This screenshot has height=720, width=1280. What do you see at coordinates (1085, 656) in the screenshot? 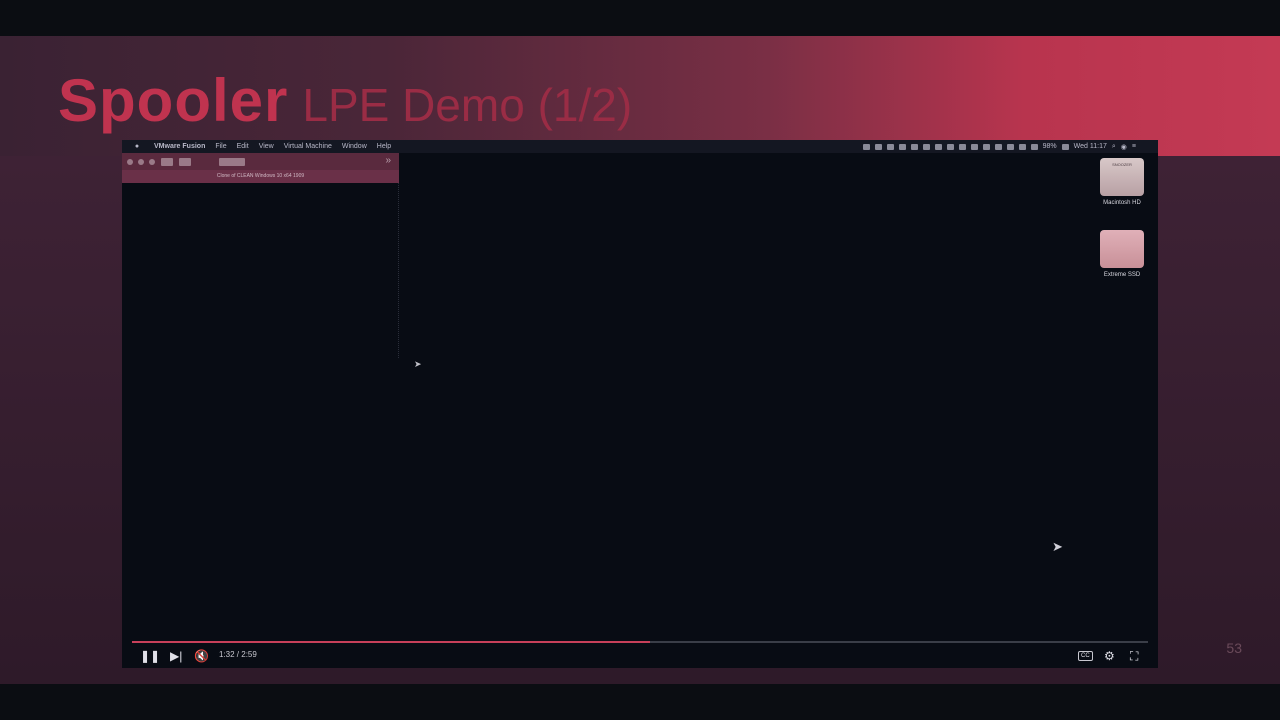
I see `captions-button: CC` at bounding box center [1085, 656].